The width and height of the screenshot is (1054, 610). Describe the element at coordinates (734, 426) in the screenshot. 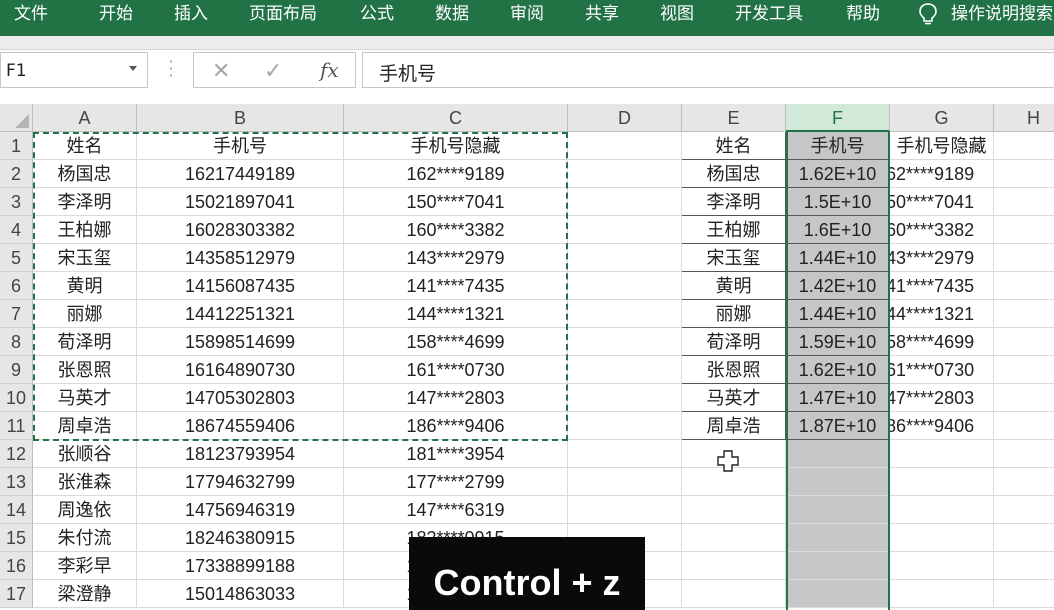

I see `table-cell-e11: 周卓浩` at that location.